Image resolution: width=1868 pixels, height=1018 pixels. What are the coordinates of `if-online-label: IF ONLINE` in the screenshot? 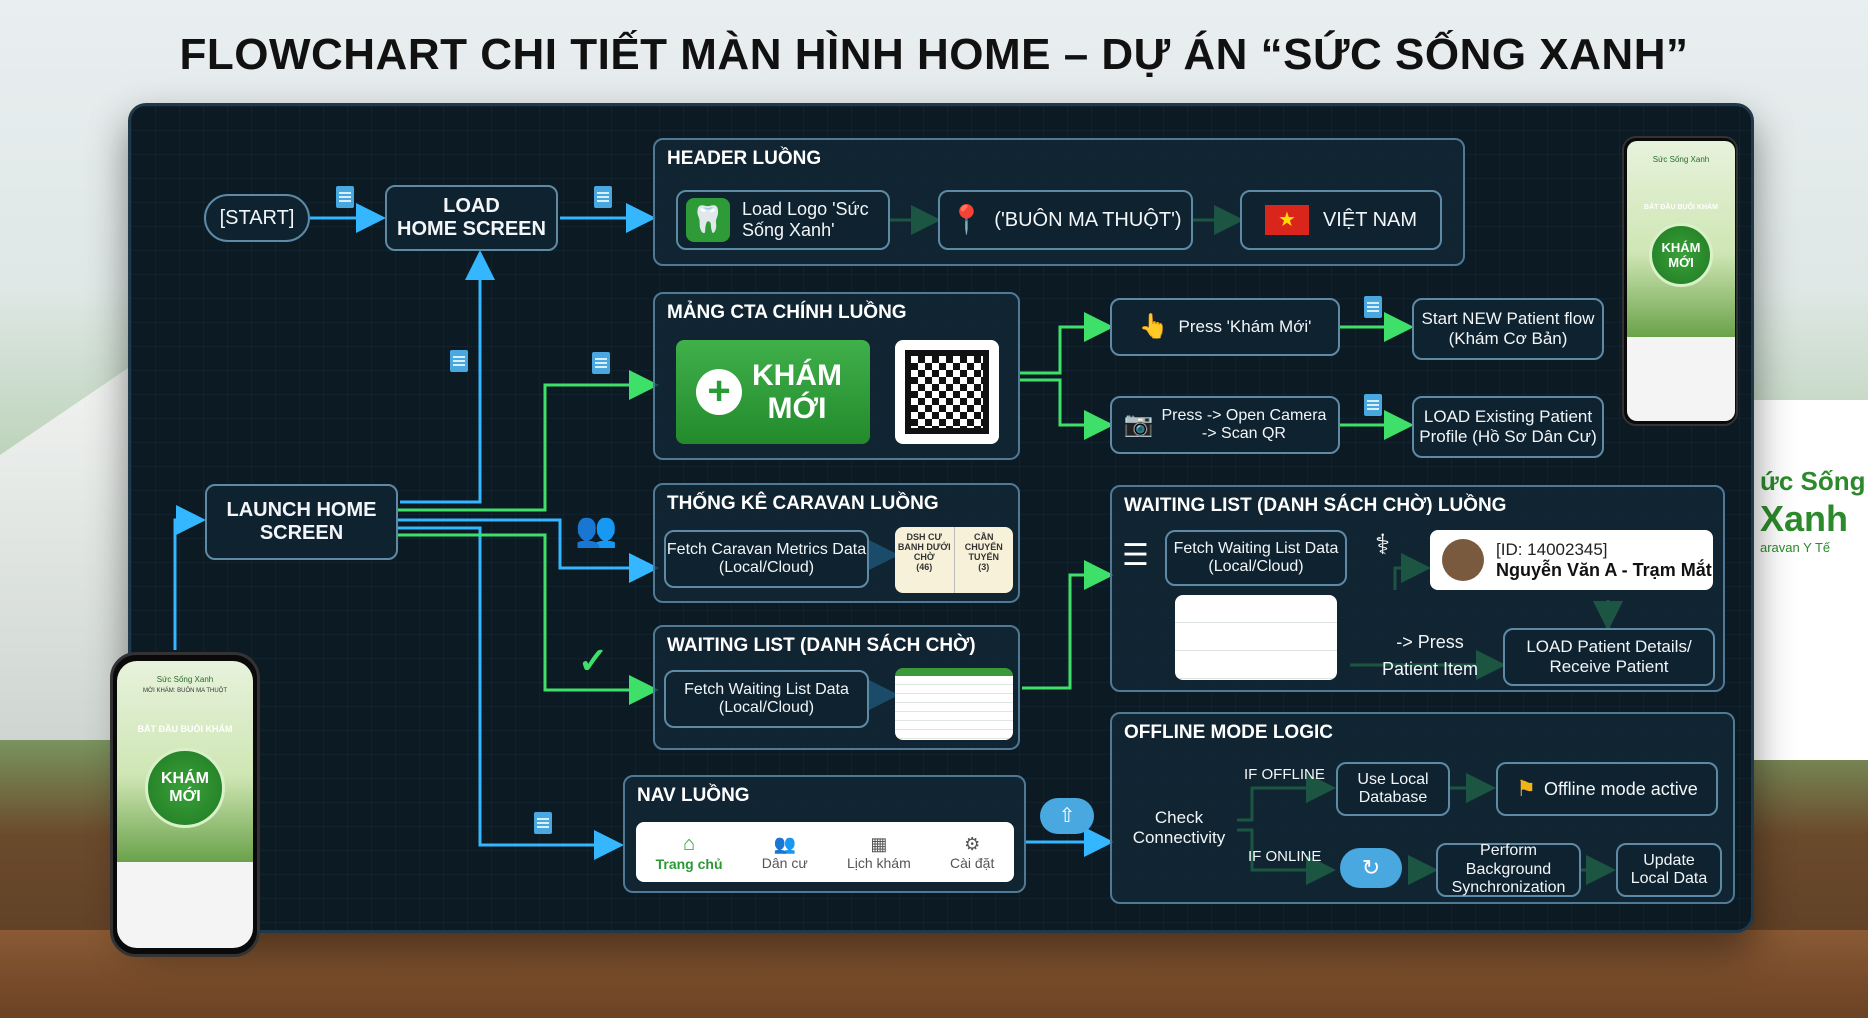 It's located at (1285, 856).